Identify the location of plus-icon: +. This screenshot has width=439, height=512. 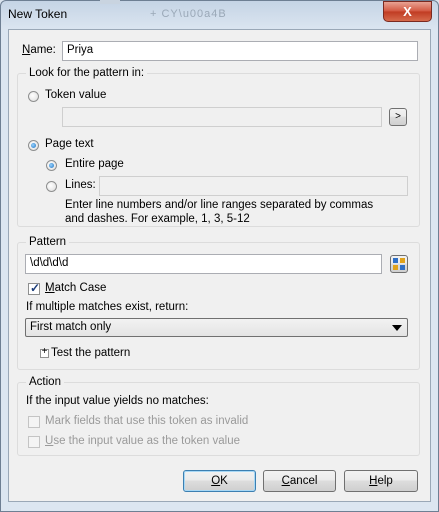
(44, 351).